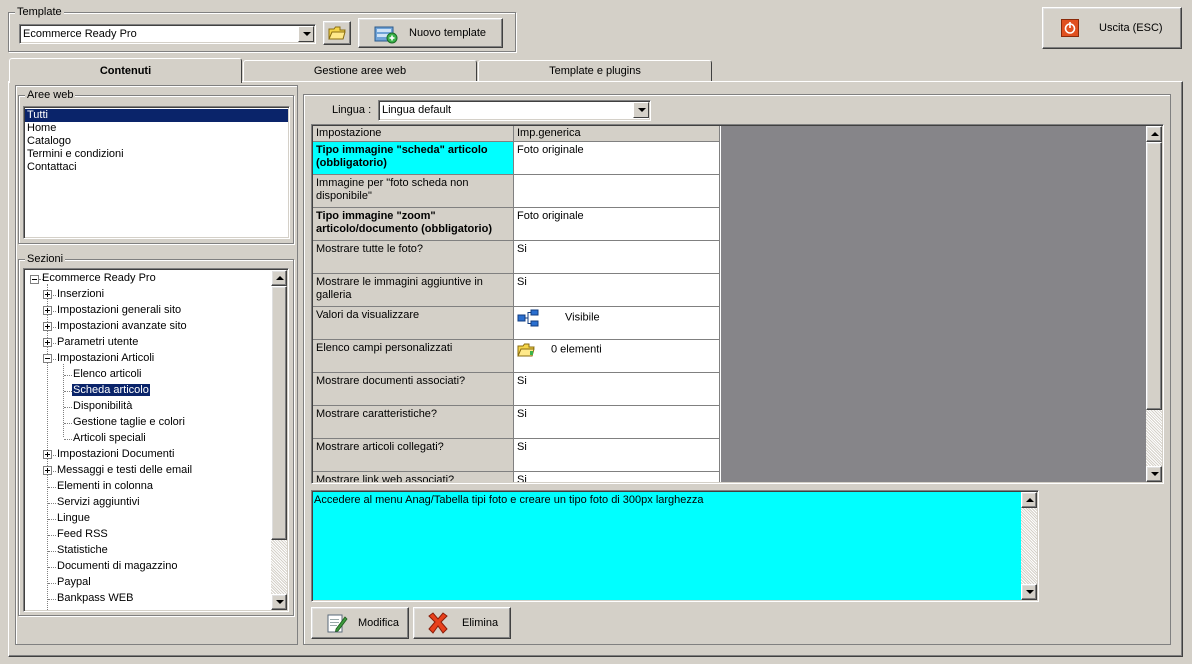  What do you see at coordinates (156, 154) in the screenshot?
I see `area-item: Termini e condizioni` at bounding box center [156, 154].